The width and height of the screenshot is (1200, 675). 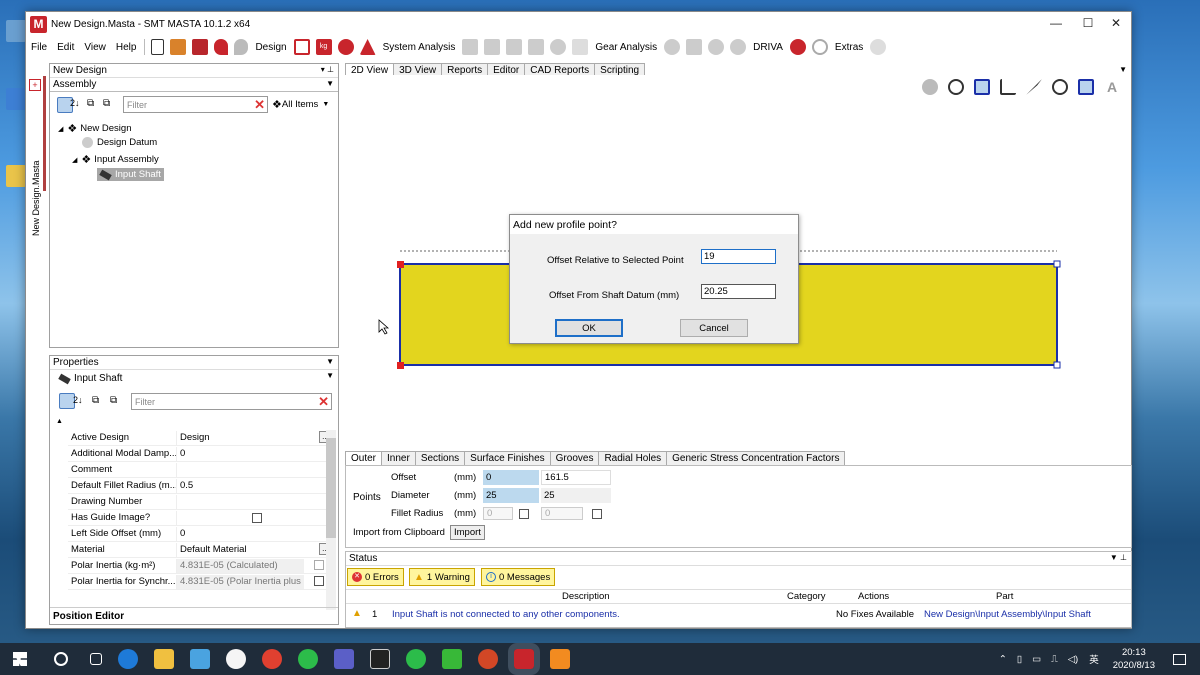 What do you see at coordinates (115, 159) in the screenshot?
I see `tree-item-input-assembly: ◢ ❖ Input Assembly` at bounding box center [115, 159].